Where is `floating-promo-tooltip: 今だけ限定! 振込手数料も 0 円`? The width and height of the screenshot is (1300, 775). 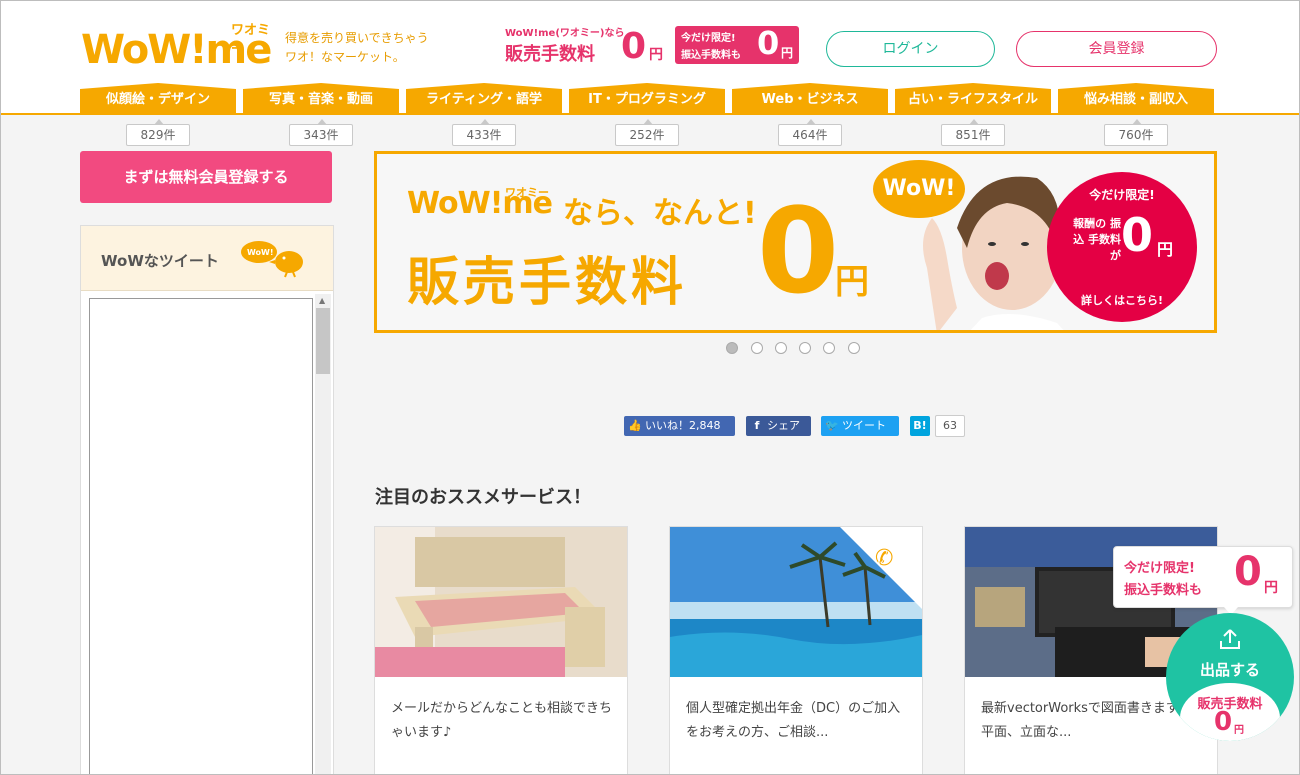
floating-promo-tooltip: 今だけ限定! 振込手数料も 0 円 is located at coordinates (1203, 580).